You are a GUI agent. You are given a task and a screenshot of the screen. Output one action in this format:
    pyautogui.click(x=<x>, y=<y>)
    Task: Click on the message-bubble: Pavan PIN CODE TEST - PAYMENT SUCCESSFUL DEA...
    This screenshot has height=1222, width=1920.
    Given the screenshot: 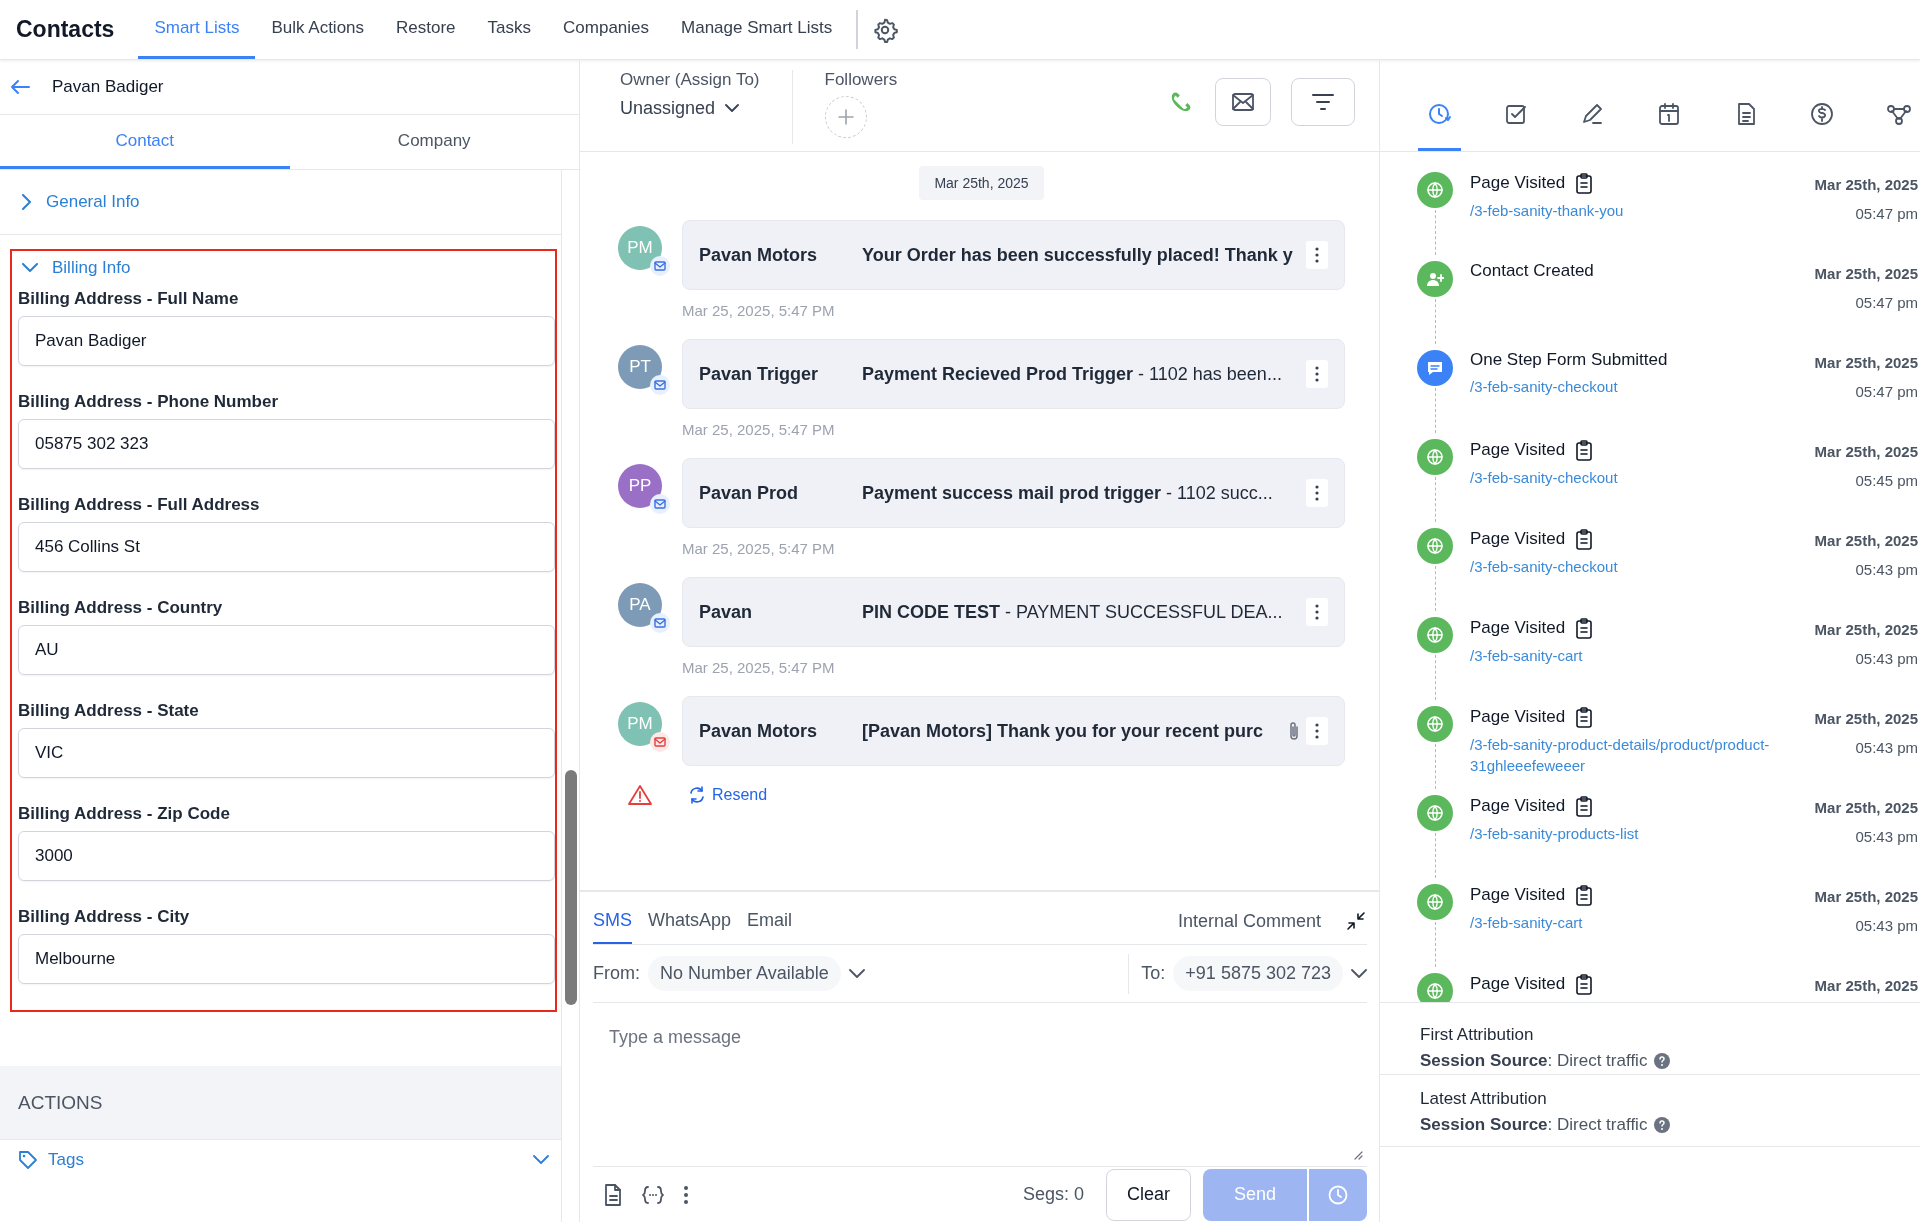 What is the action you would take?
    pyautogui.click(x=1013, y=612)
    